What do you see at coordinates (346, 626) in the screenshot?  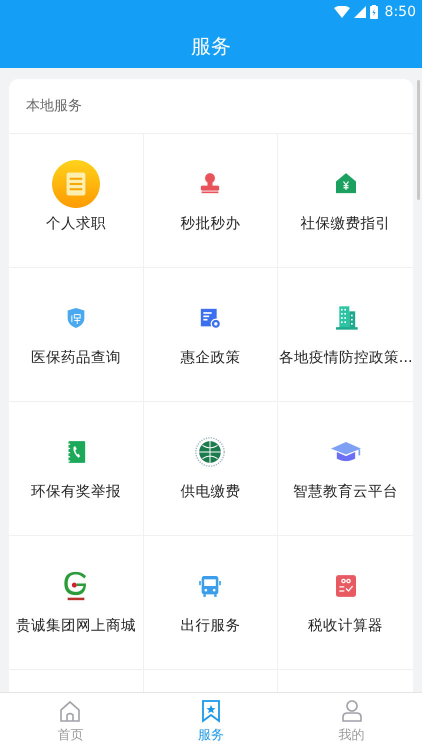 I see `service-label: 税收计算器` at bounding box center [346, 626].